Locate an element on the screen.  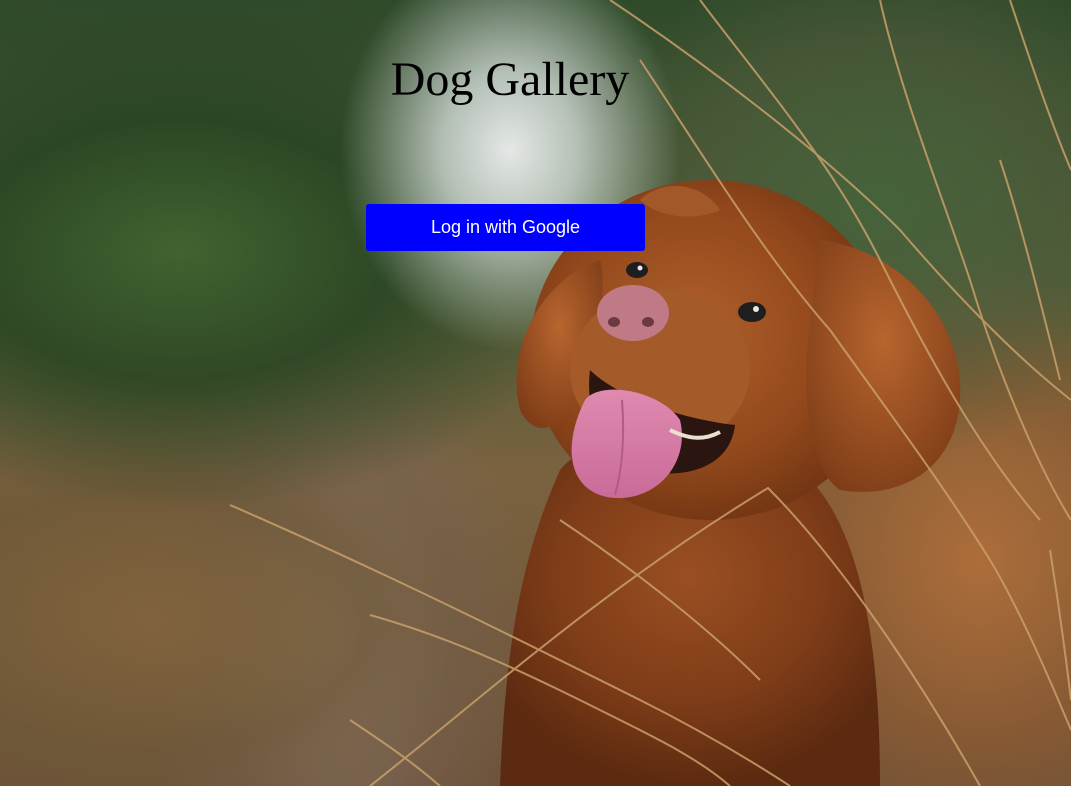
google-login-button: Log in with Google is located at coordinates (505, 227).